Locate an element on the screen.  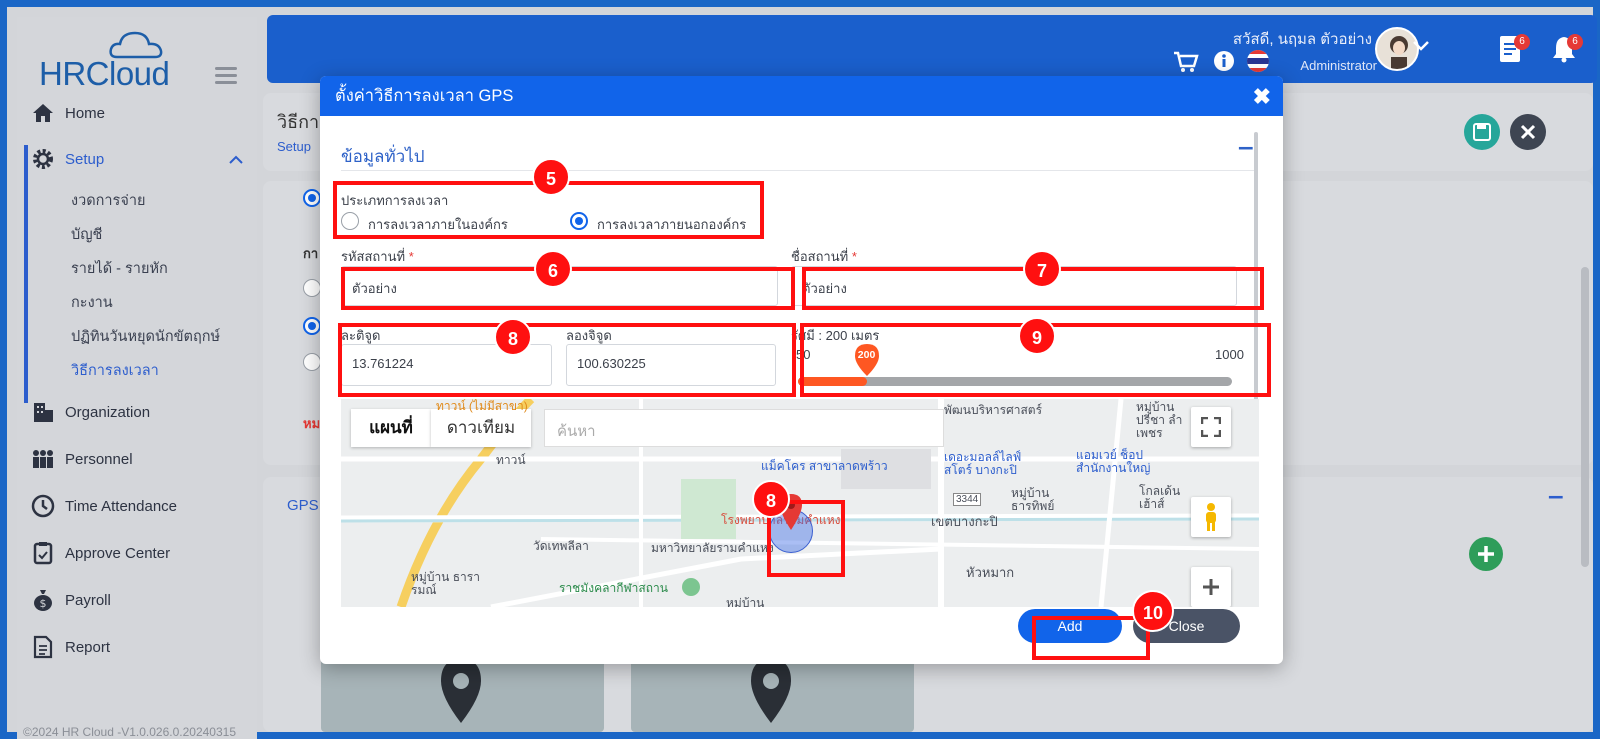
footer-version: ©2024 HR Cloud -V1.0.026.0.20240315 is located at coordinates (129, 732).